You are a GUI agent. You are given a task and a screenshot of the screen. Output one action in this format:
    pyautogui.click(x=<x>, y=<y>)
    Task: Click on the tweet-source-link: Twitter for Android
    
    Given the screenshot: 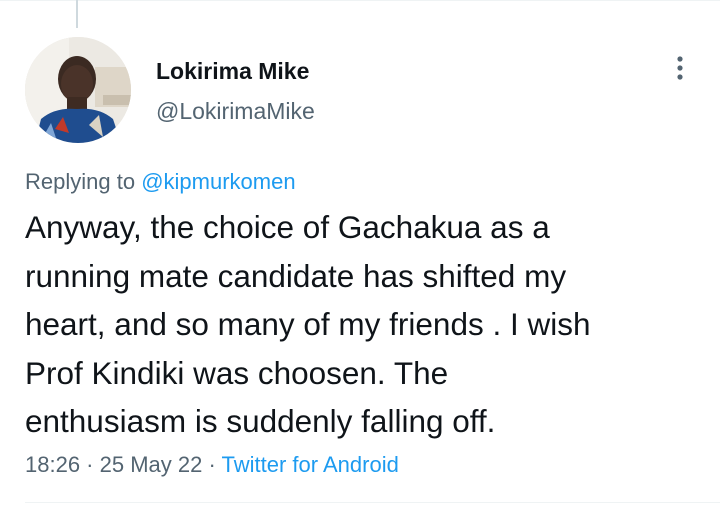 What is the action you would take?
    pyautogui.click(x=310, y=464)
    